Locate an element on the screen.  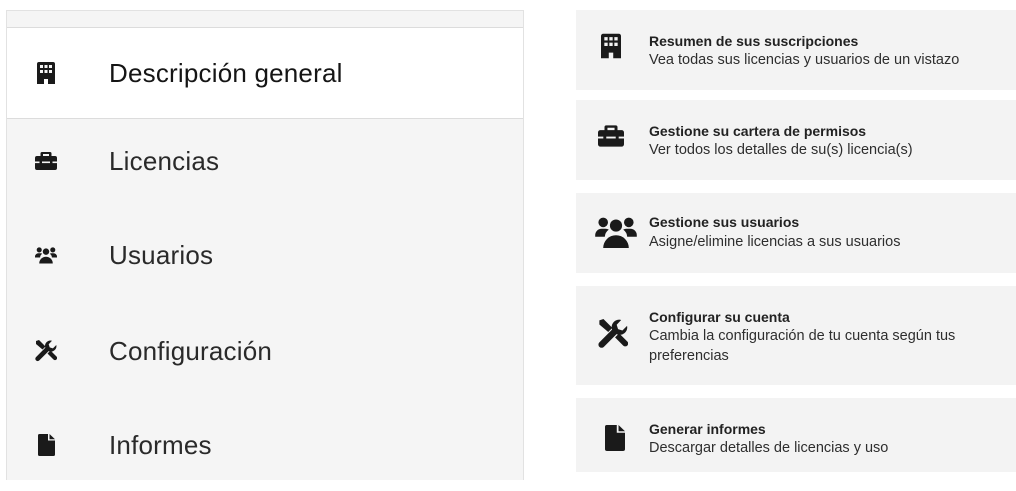
card-description: Descargar detalles de licencias y uso is located at coordinates (769, 448).